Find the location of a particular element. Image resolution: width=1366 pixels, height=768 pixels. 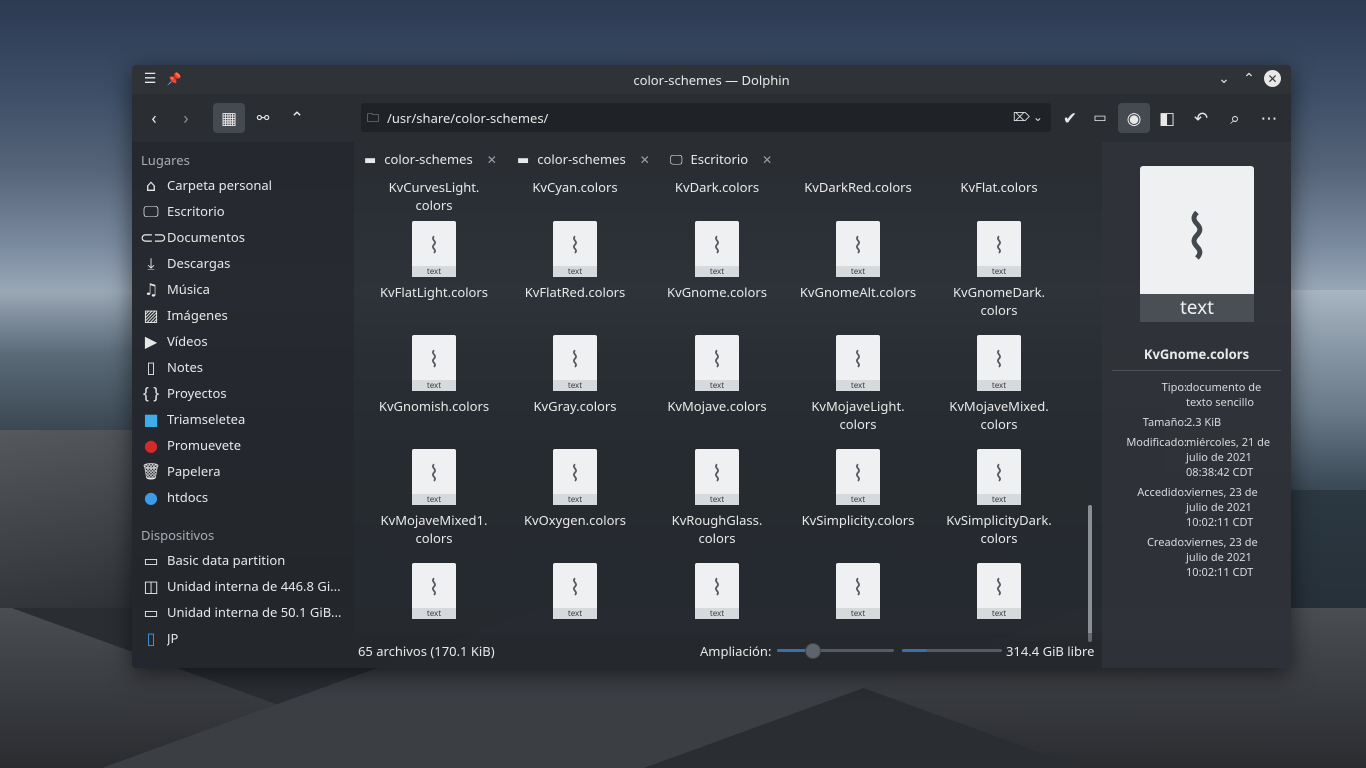

file-item: ⌇ text KvMojave.colors is located at coordinates (717, 375).